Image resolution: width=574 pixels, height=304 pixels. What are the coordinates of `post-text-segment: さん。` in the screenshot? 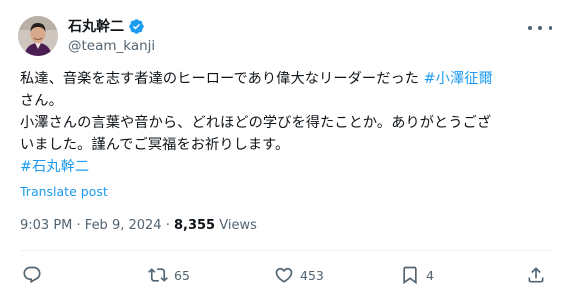 It's located at (41, 101).